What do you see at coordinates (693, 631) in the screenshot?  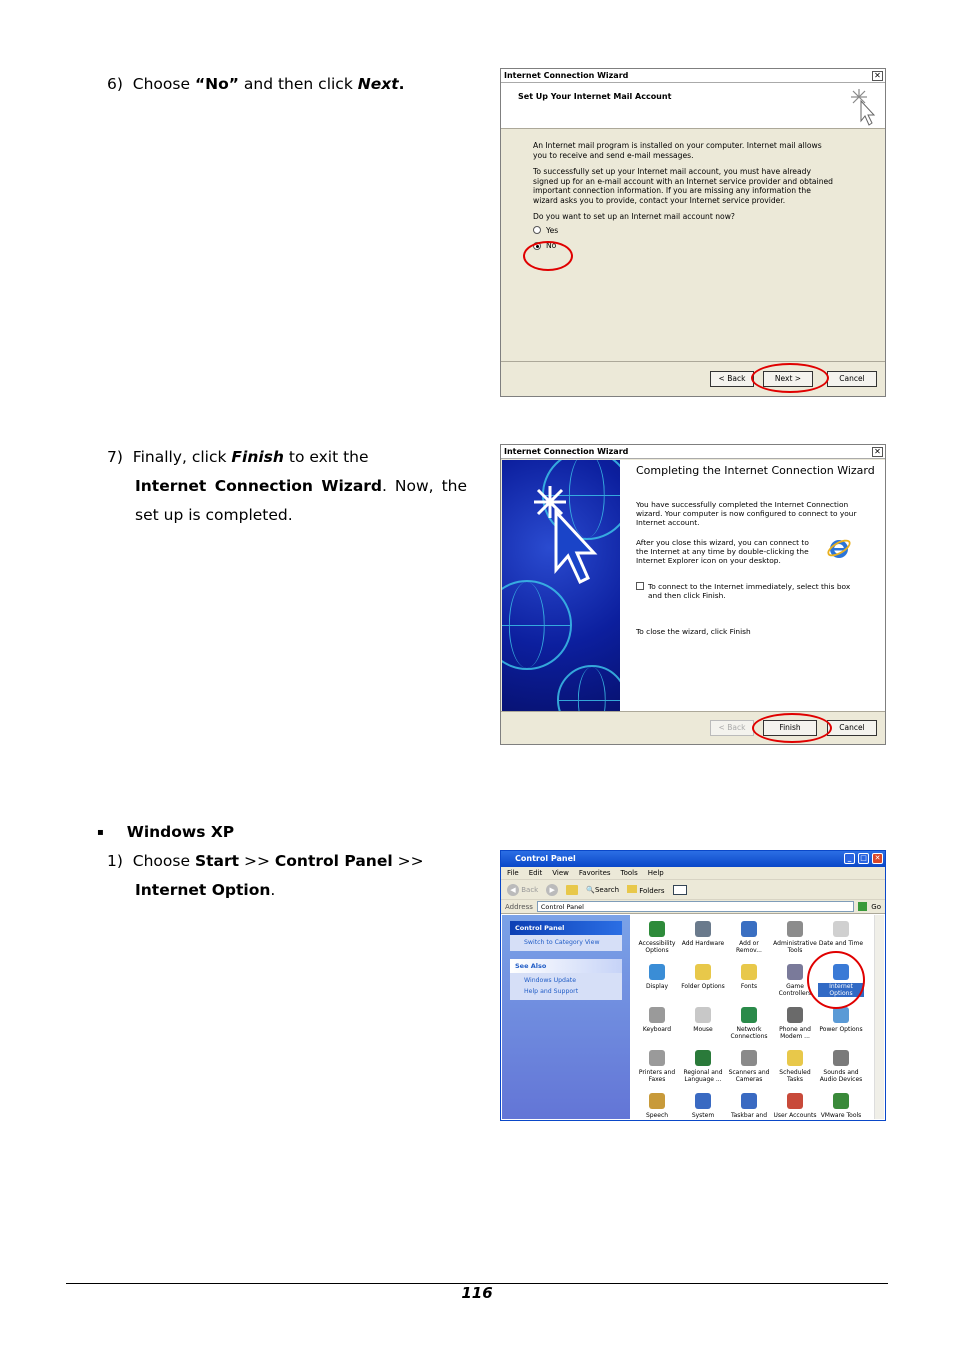 I see `wizard-paragraph: To close the wizard, click Finish` at bounding box center [693, 631].